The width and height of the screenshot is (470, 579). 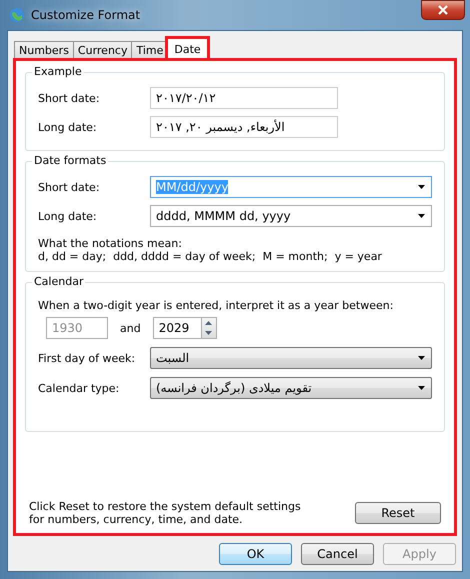 What do you see at coordinates (255, 554) in the screenshot?
I see `dialog-button: OK` at bounding box center [255, 554].